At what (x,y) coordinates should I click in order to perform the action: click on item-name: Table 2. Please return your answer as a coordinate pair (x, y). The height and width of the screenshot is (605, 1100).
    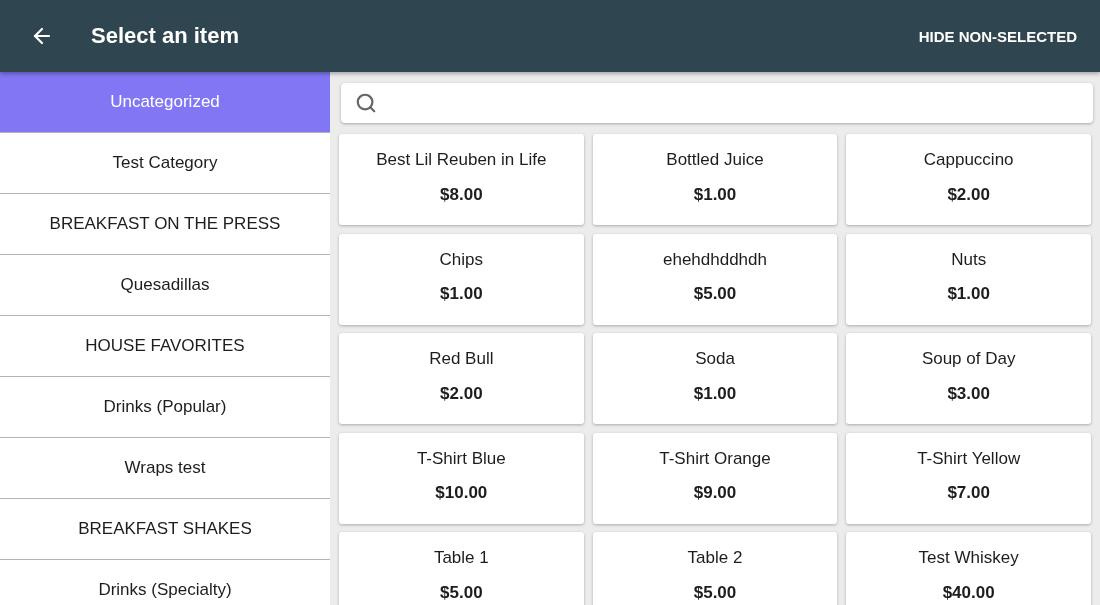
    Looking at the image, I should click on (715, 558).